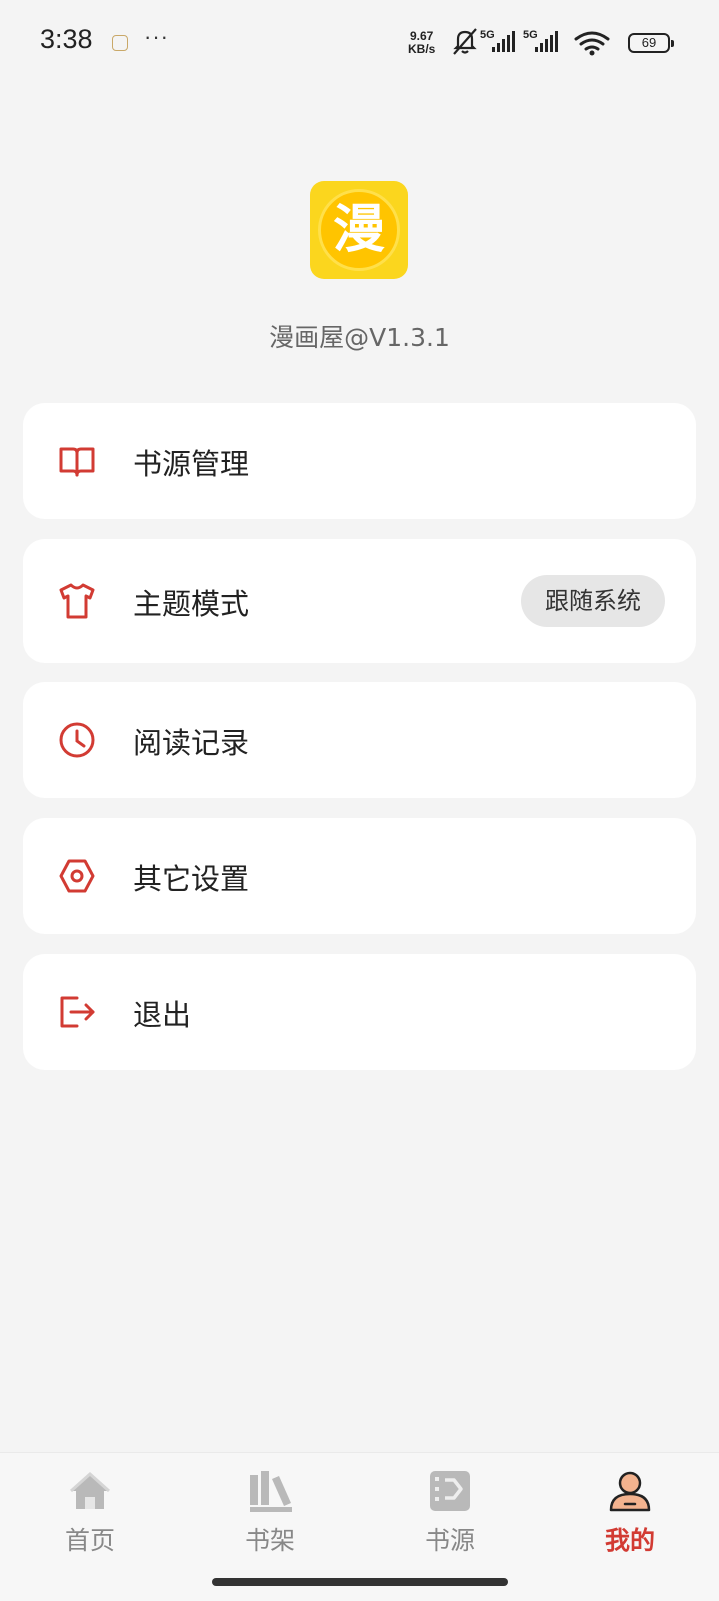  What do you see at coordinates (89, 1540) in the screenshot?
I see `nav-label-home: 首页` at bounding box center [89, 1540].